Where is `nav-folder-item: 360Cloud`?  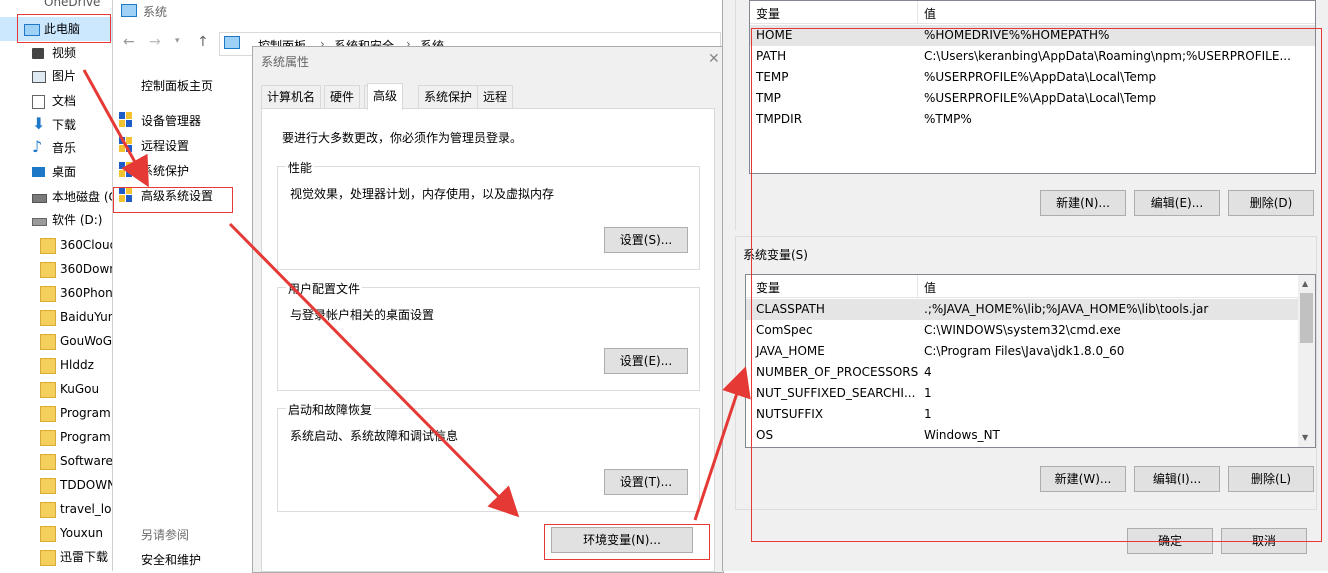
nav-folder-item: 360Cloud is located at coordinates (56, 245).